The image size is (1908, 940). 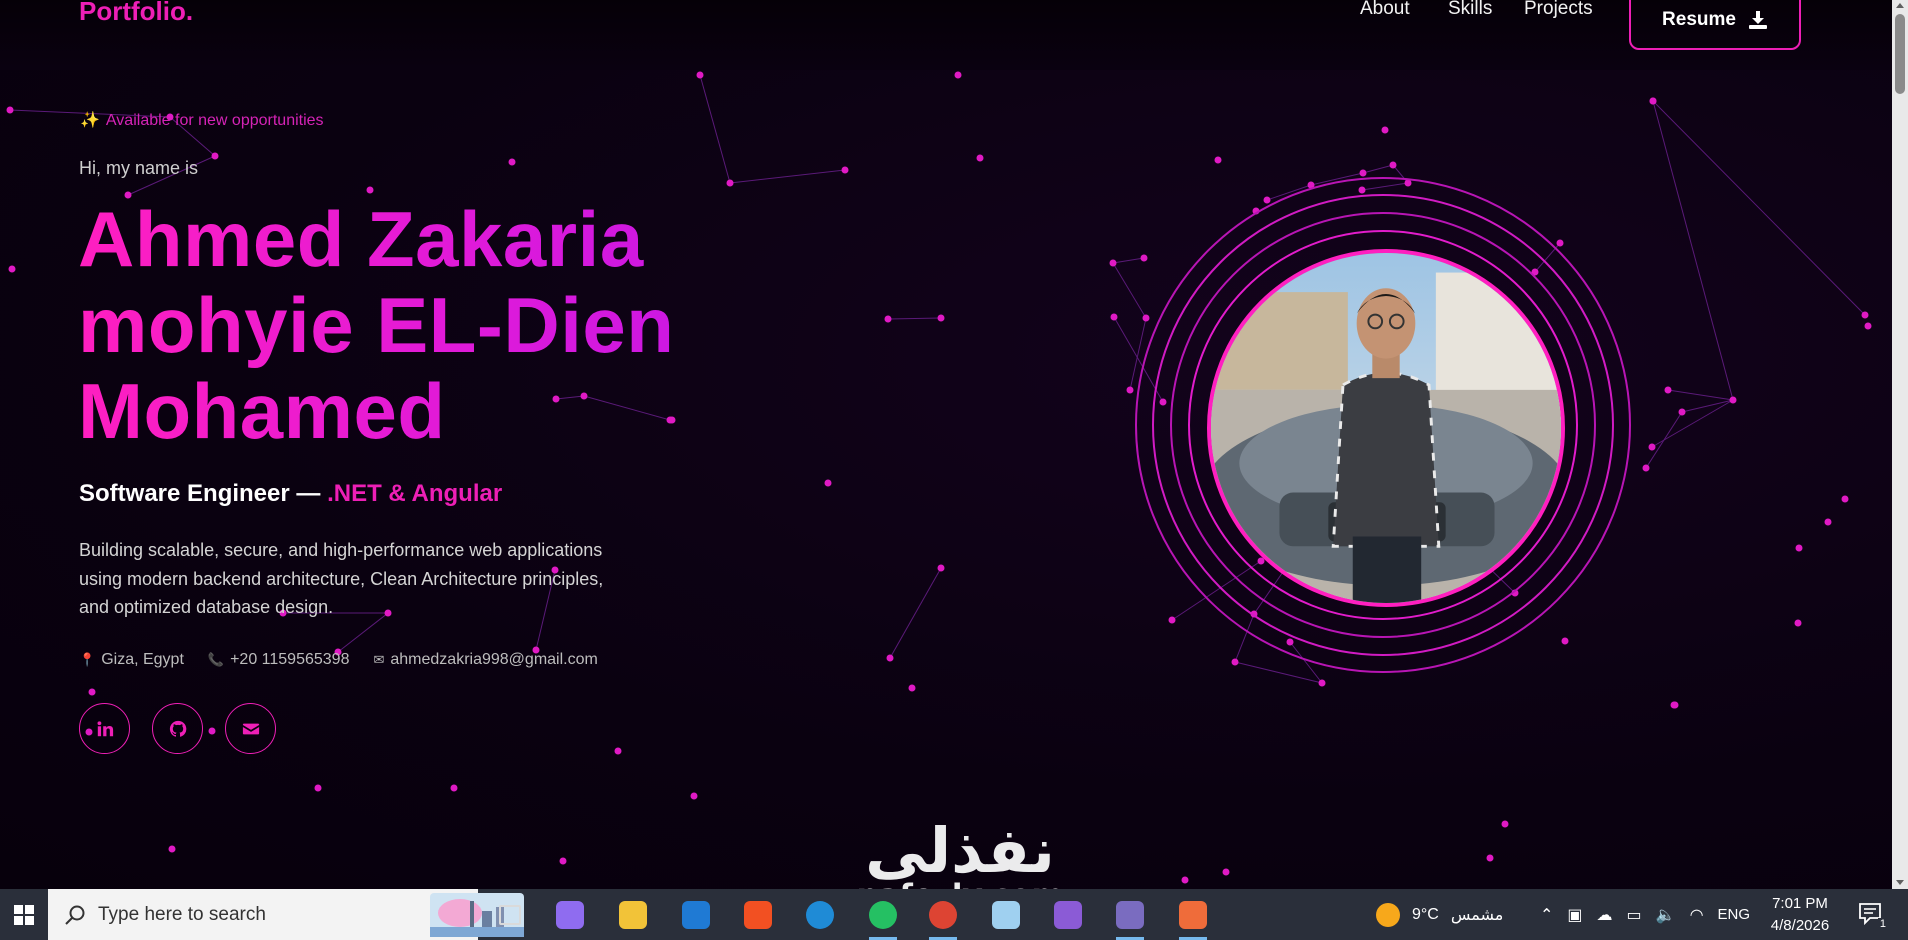 What do you see at coordinates (415, 493) in the screenshot?
I see `role-accent: .NET & Angular` at bounding box center [415, 493].